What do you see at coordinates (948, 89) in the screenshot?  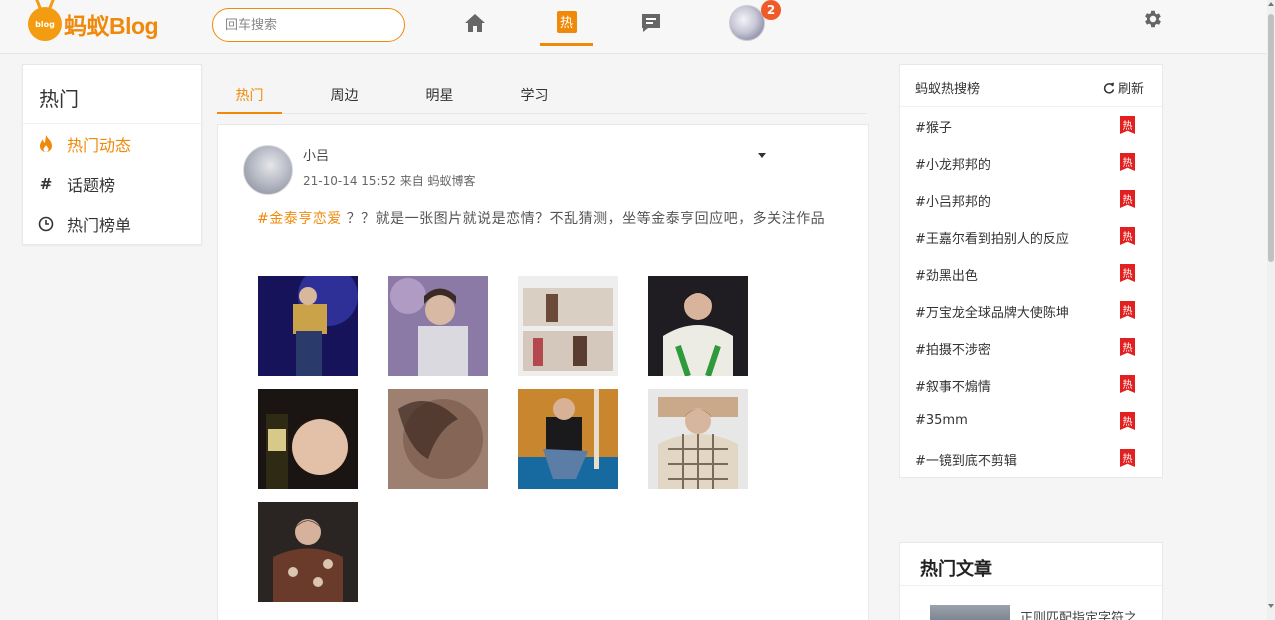 I see `hot-search-title: 蚂蚁热搜榜` at bounding box center [948, 89].